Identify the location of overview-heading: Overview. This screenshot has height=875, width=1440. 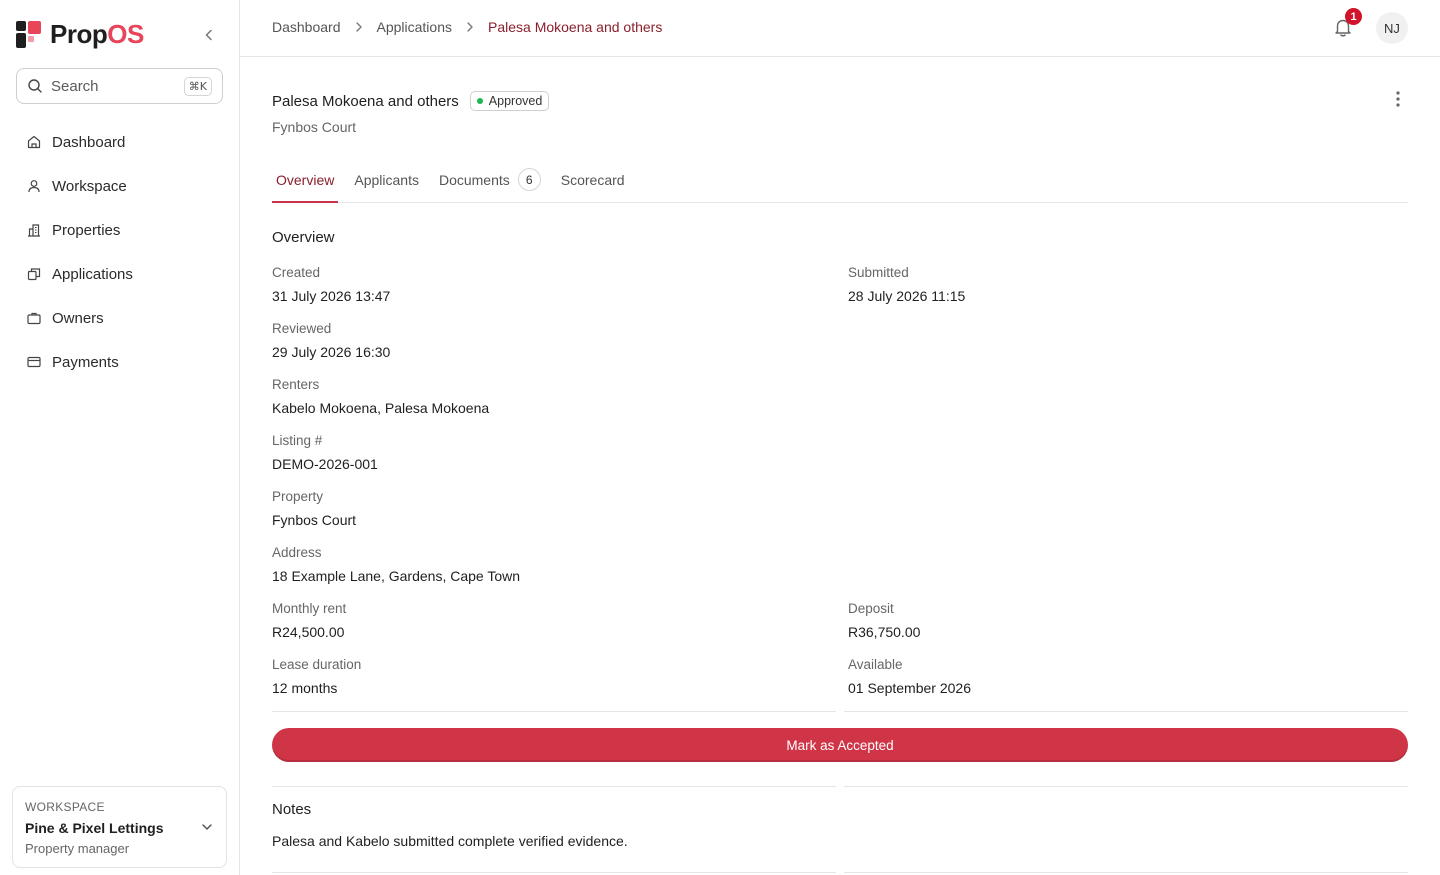
(303, 237).